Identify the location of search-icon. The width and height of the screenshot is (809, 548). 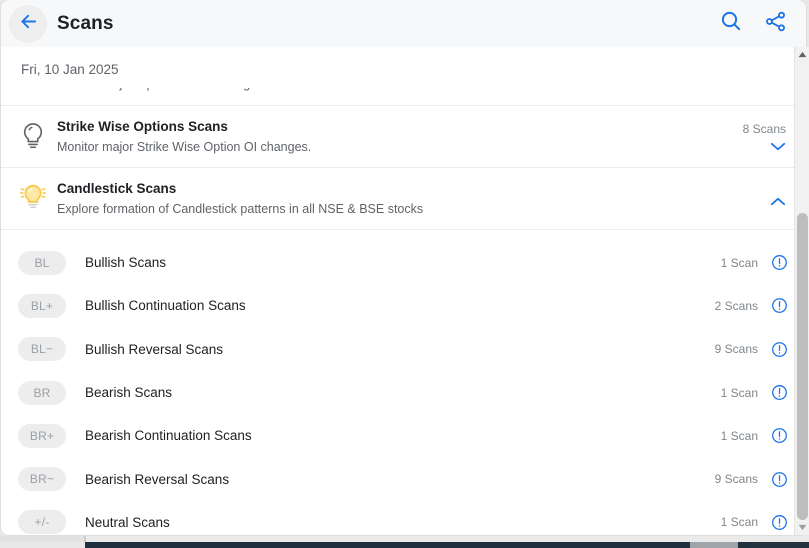
(731, 23).